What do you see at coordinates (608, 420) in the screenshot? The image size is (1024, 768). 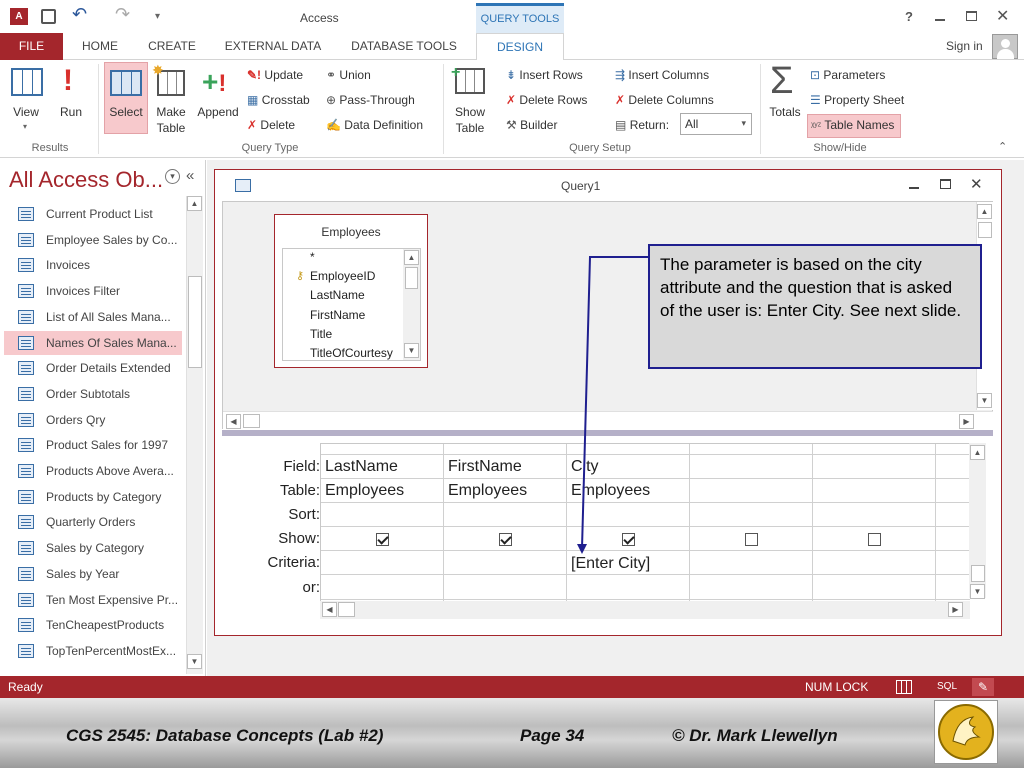 I see `table-pane-hscroll: ◀ ▶` at bounding box center [608, 420].